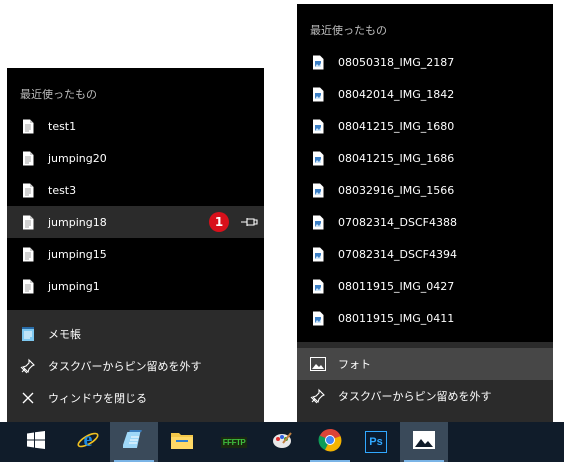 The height and width of the screenshot is (462, 564). I want to click on photoshop-icon: Ps, so click(376, 442).